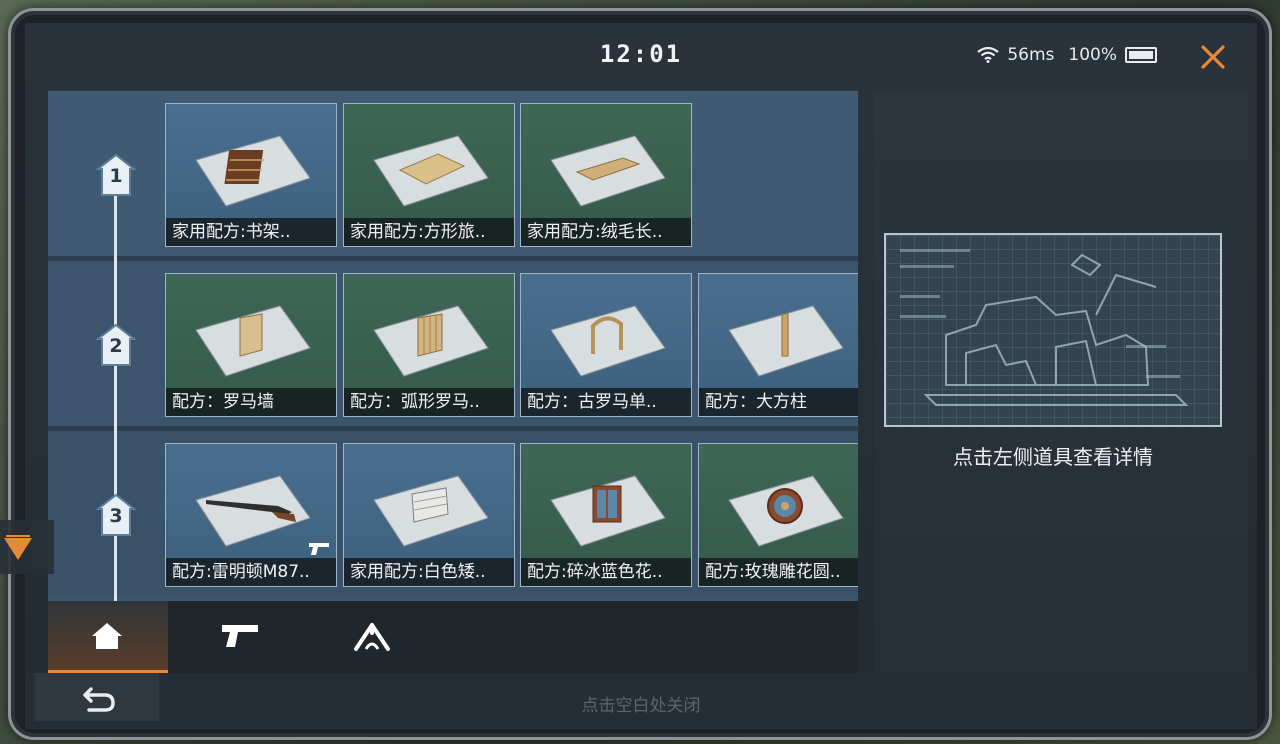 Image resolution: width=1280 pixels, height=744 pixels. I want to click on status-indicators: 56ms 100%, so click(1067, 55).